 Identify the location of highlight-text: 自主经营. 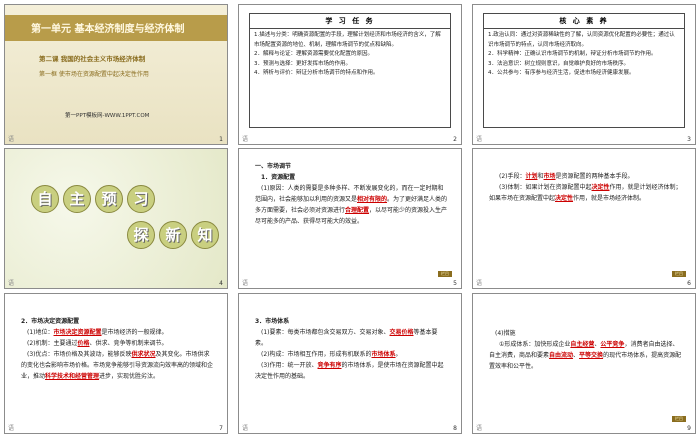
(582, 344).